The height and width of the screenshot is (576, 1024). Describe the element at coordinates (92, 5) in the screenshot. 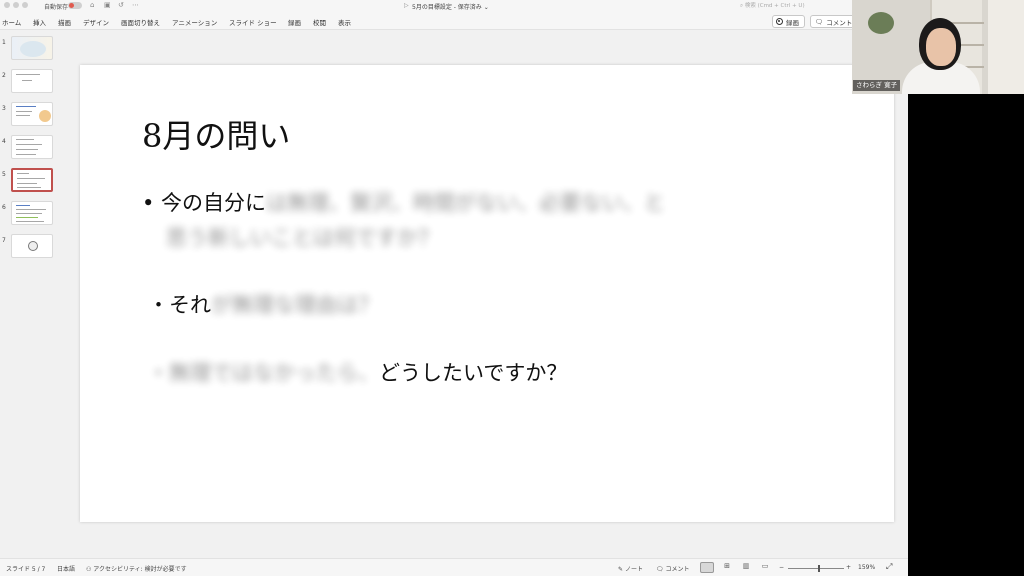

I see `home-icon: ⌂` at that location.